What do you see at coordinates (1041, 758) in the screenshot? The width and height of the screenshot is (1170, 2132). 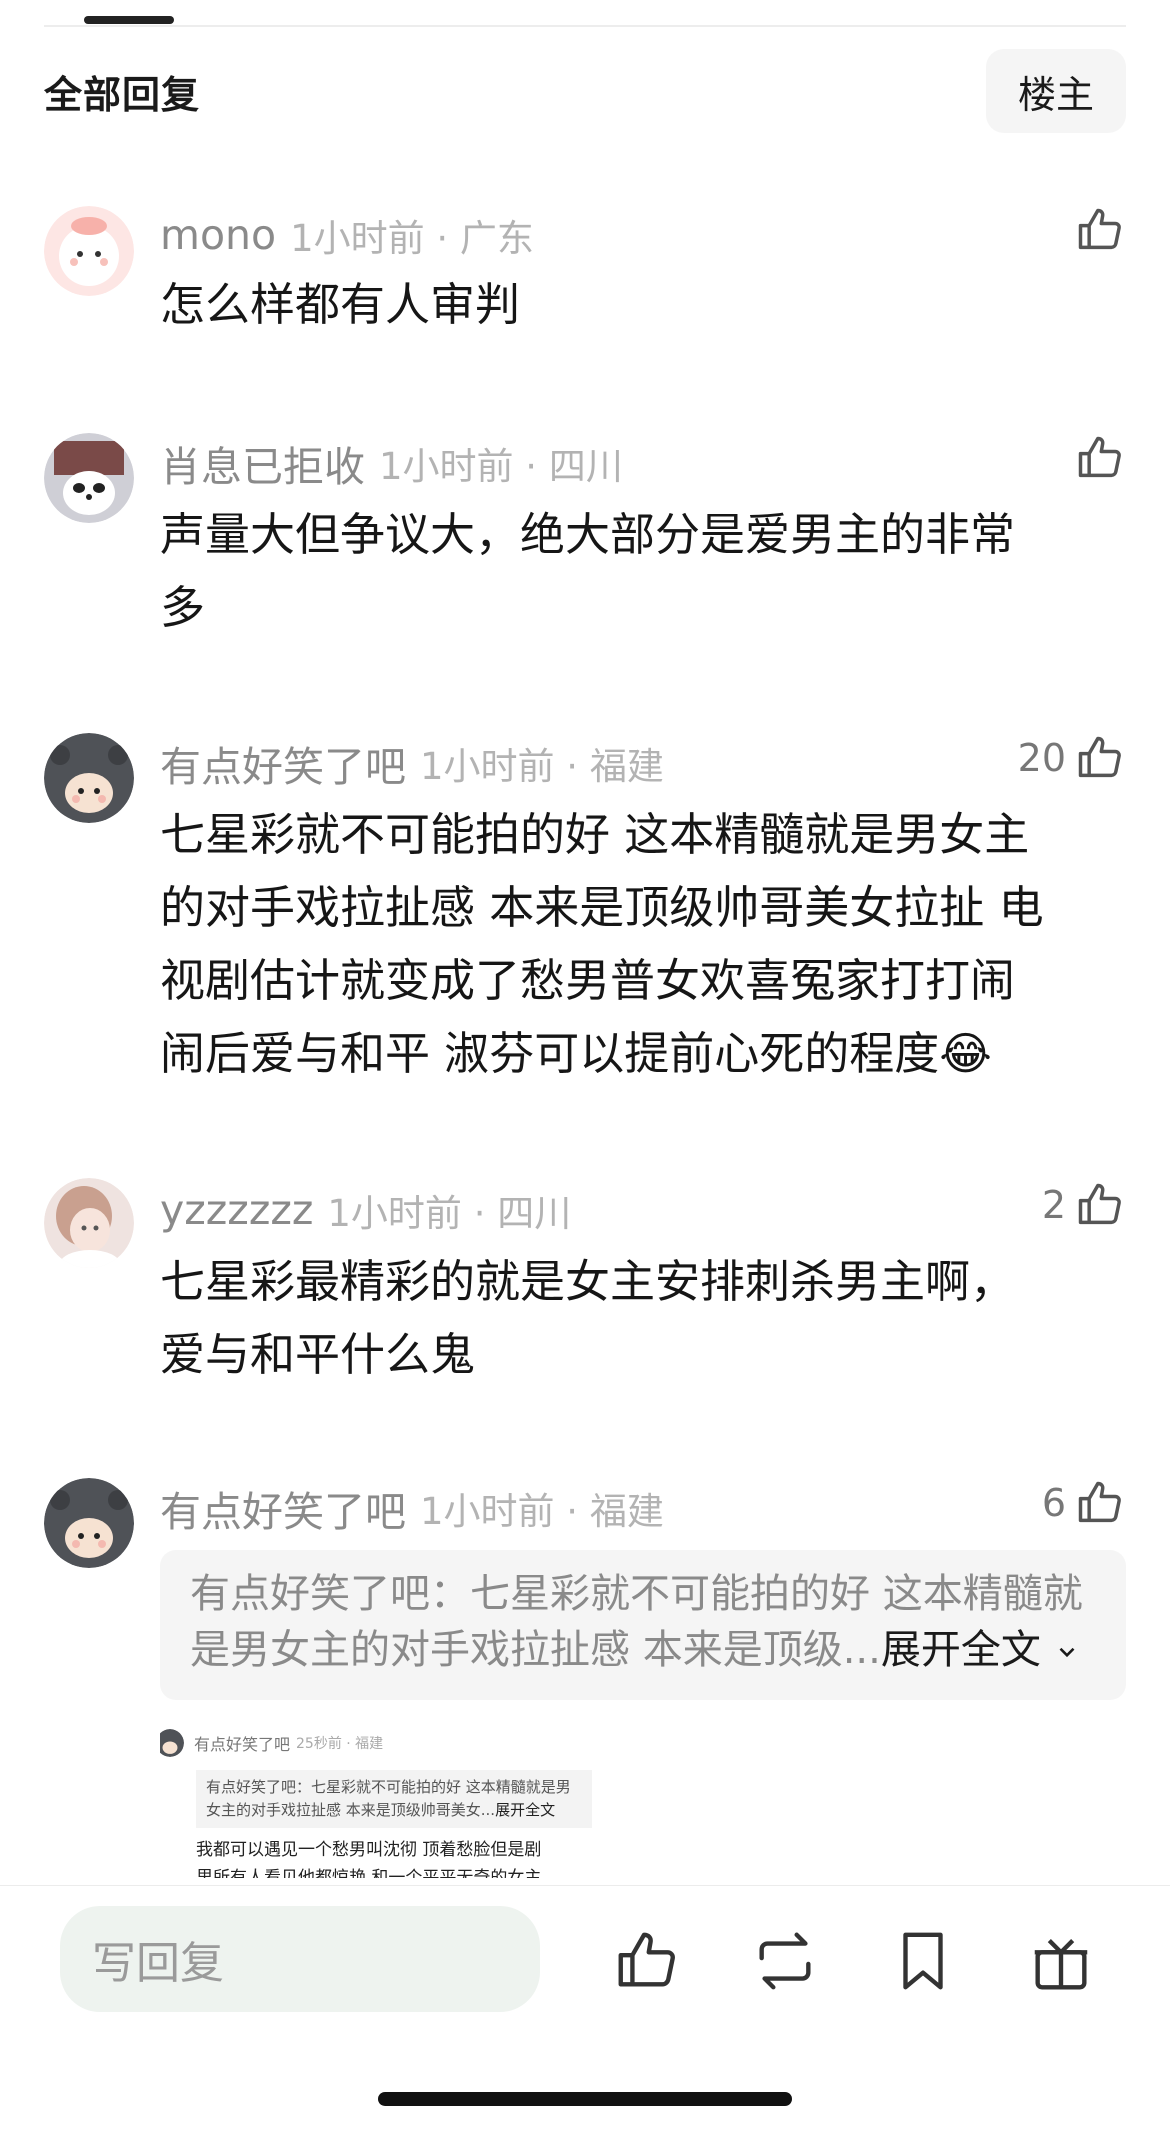 I see `like-count: 20` at bounding box center [1041, 758].